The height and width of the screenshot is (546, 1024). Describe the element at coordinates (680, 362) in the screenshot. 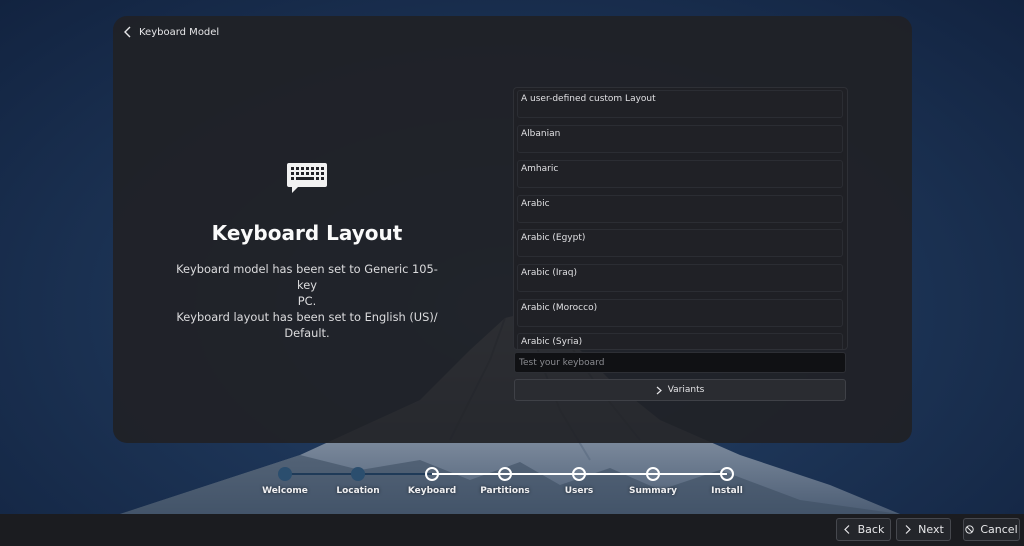

I see `test-keyboard-input` at that location.